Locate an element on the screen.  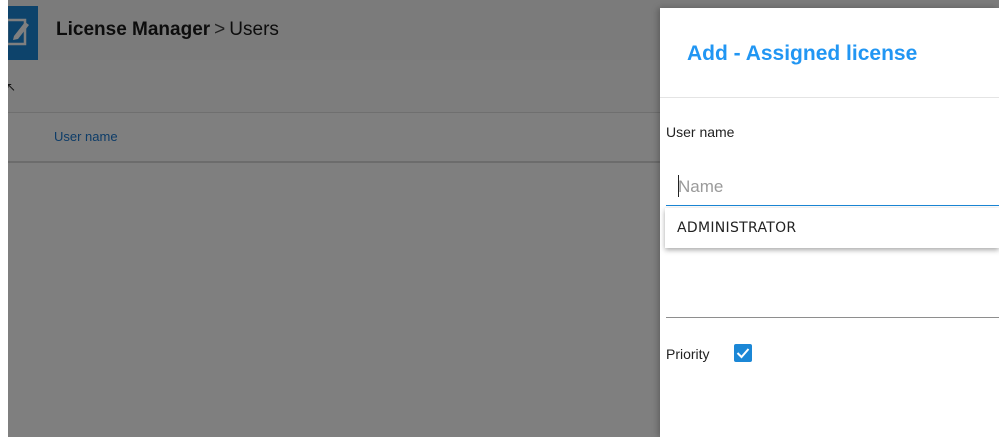
user-suggestions-dropdown: ADMINISTRATOR is located at coordinates (832, 228).